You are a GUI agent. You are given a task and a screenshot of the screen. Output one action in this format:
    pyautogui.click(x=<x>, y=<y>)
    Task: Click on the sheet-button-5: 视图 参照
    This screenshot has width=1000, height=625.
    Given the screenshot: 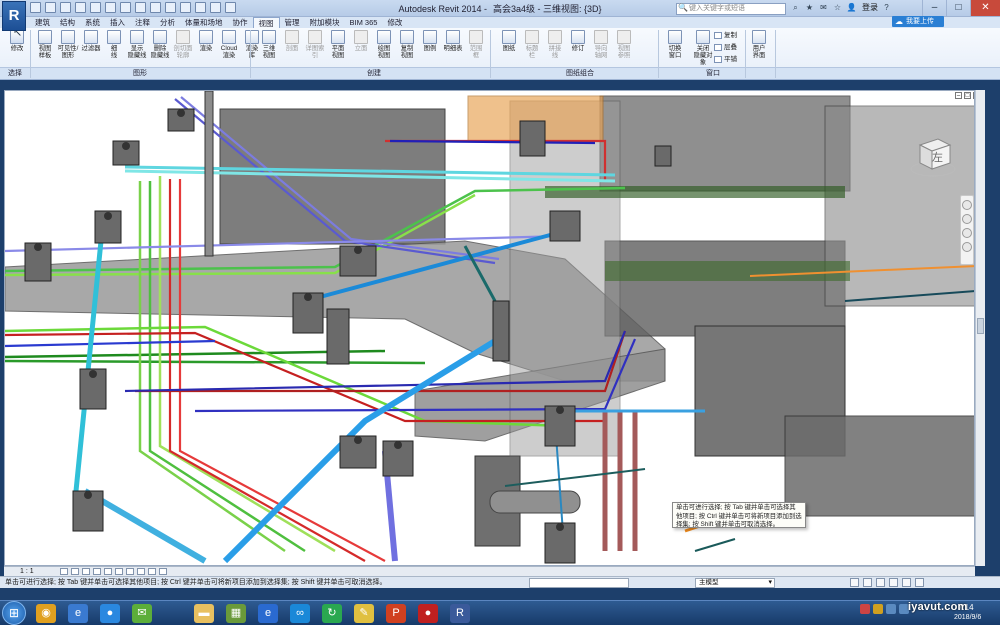 What is the action you would take?
    pyautogui.click(x=624, y=44)
    